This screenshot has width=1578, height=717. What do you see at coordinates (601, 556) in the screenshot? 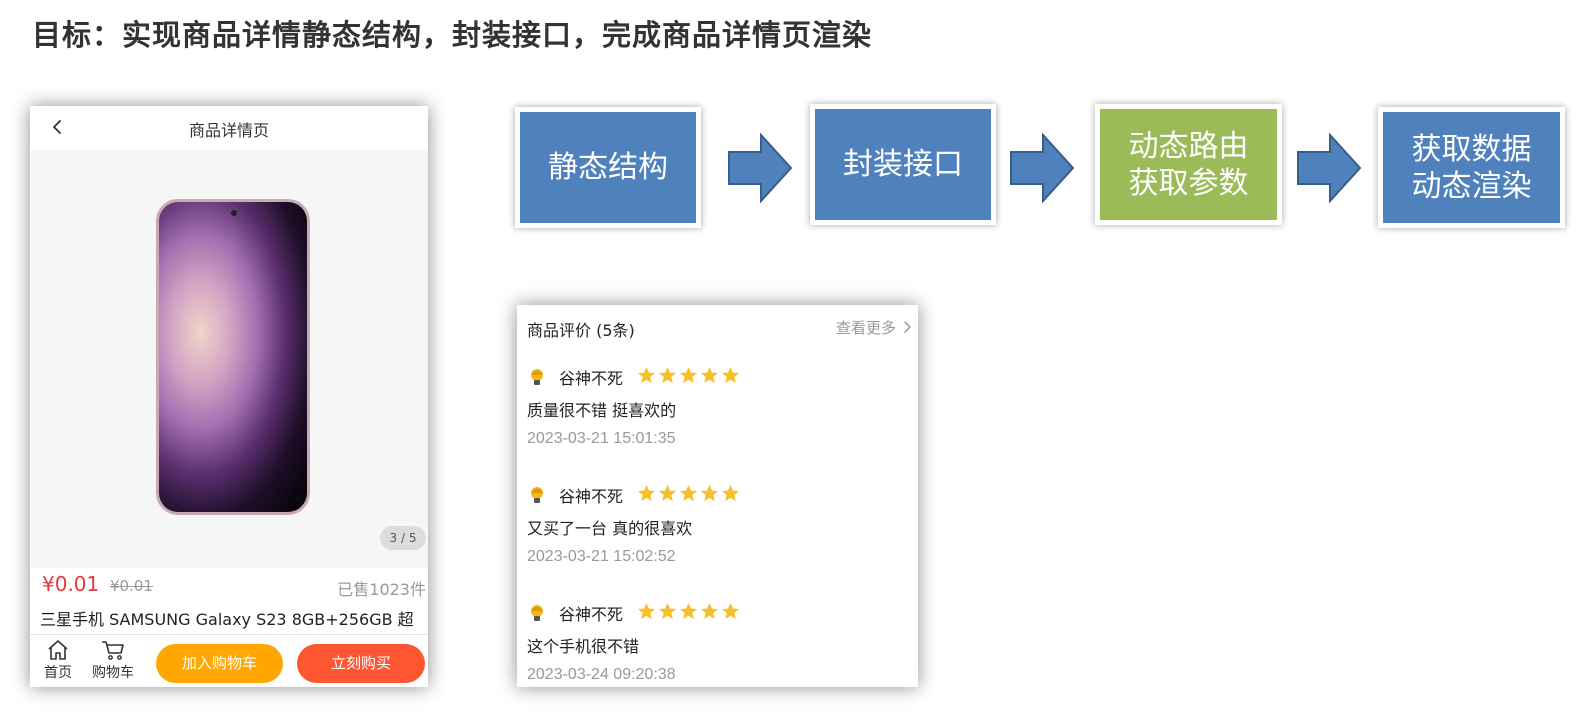
I see `review-time: 2023-03-21 15:02:52` at bounding box center [601, 556].